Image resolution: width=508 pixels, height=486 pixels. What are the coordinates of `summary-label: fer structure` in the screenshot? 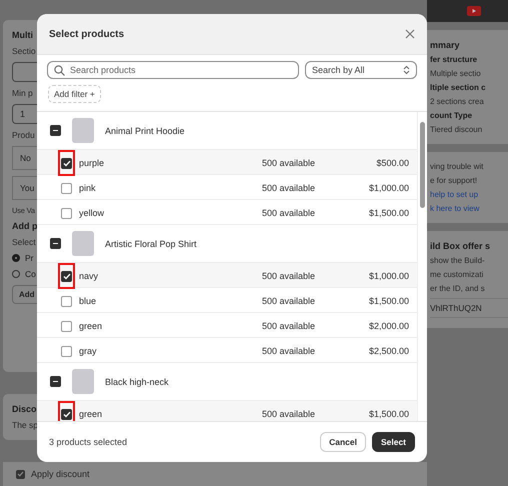 It's located at (454, 59).